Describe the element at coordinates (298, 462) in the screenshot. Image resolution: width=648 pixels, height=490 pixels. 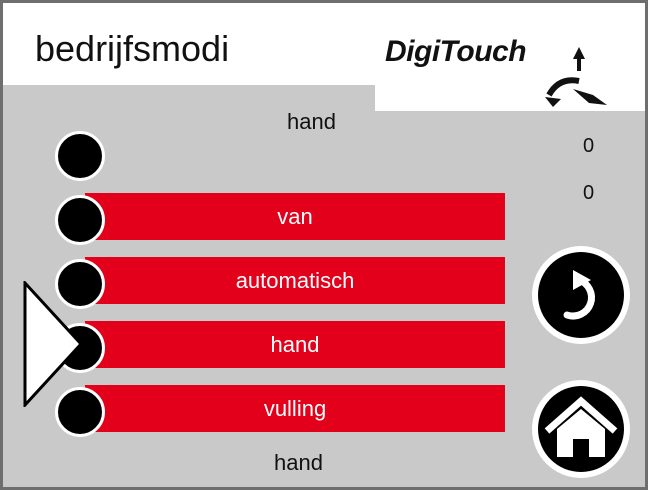
I see `current-mode-label-bottom: hand` at that location.